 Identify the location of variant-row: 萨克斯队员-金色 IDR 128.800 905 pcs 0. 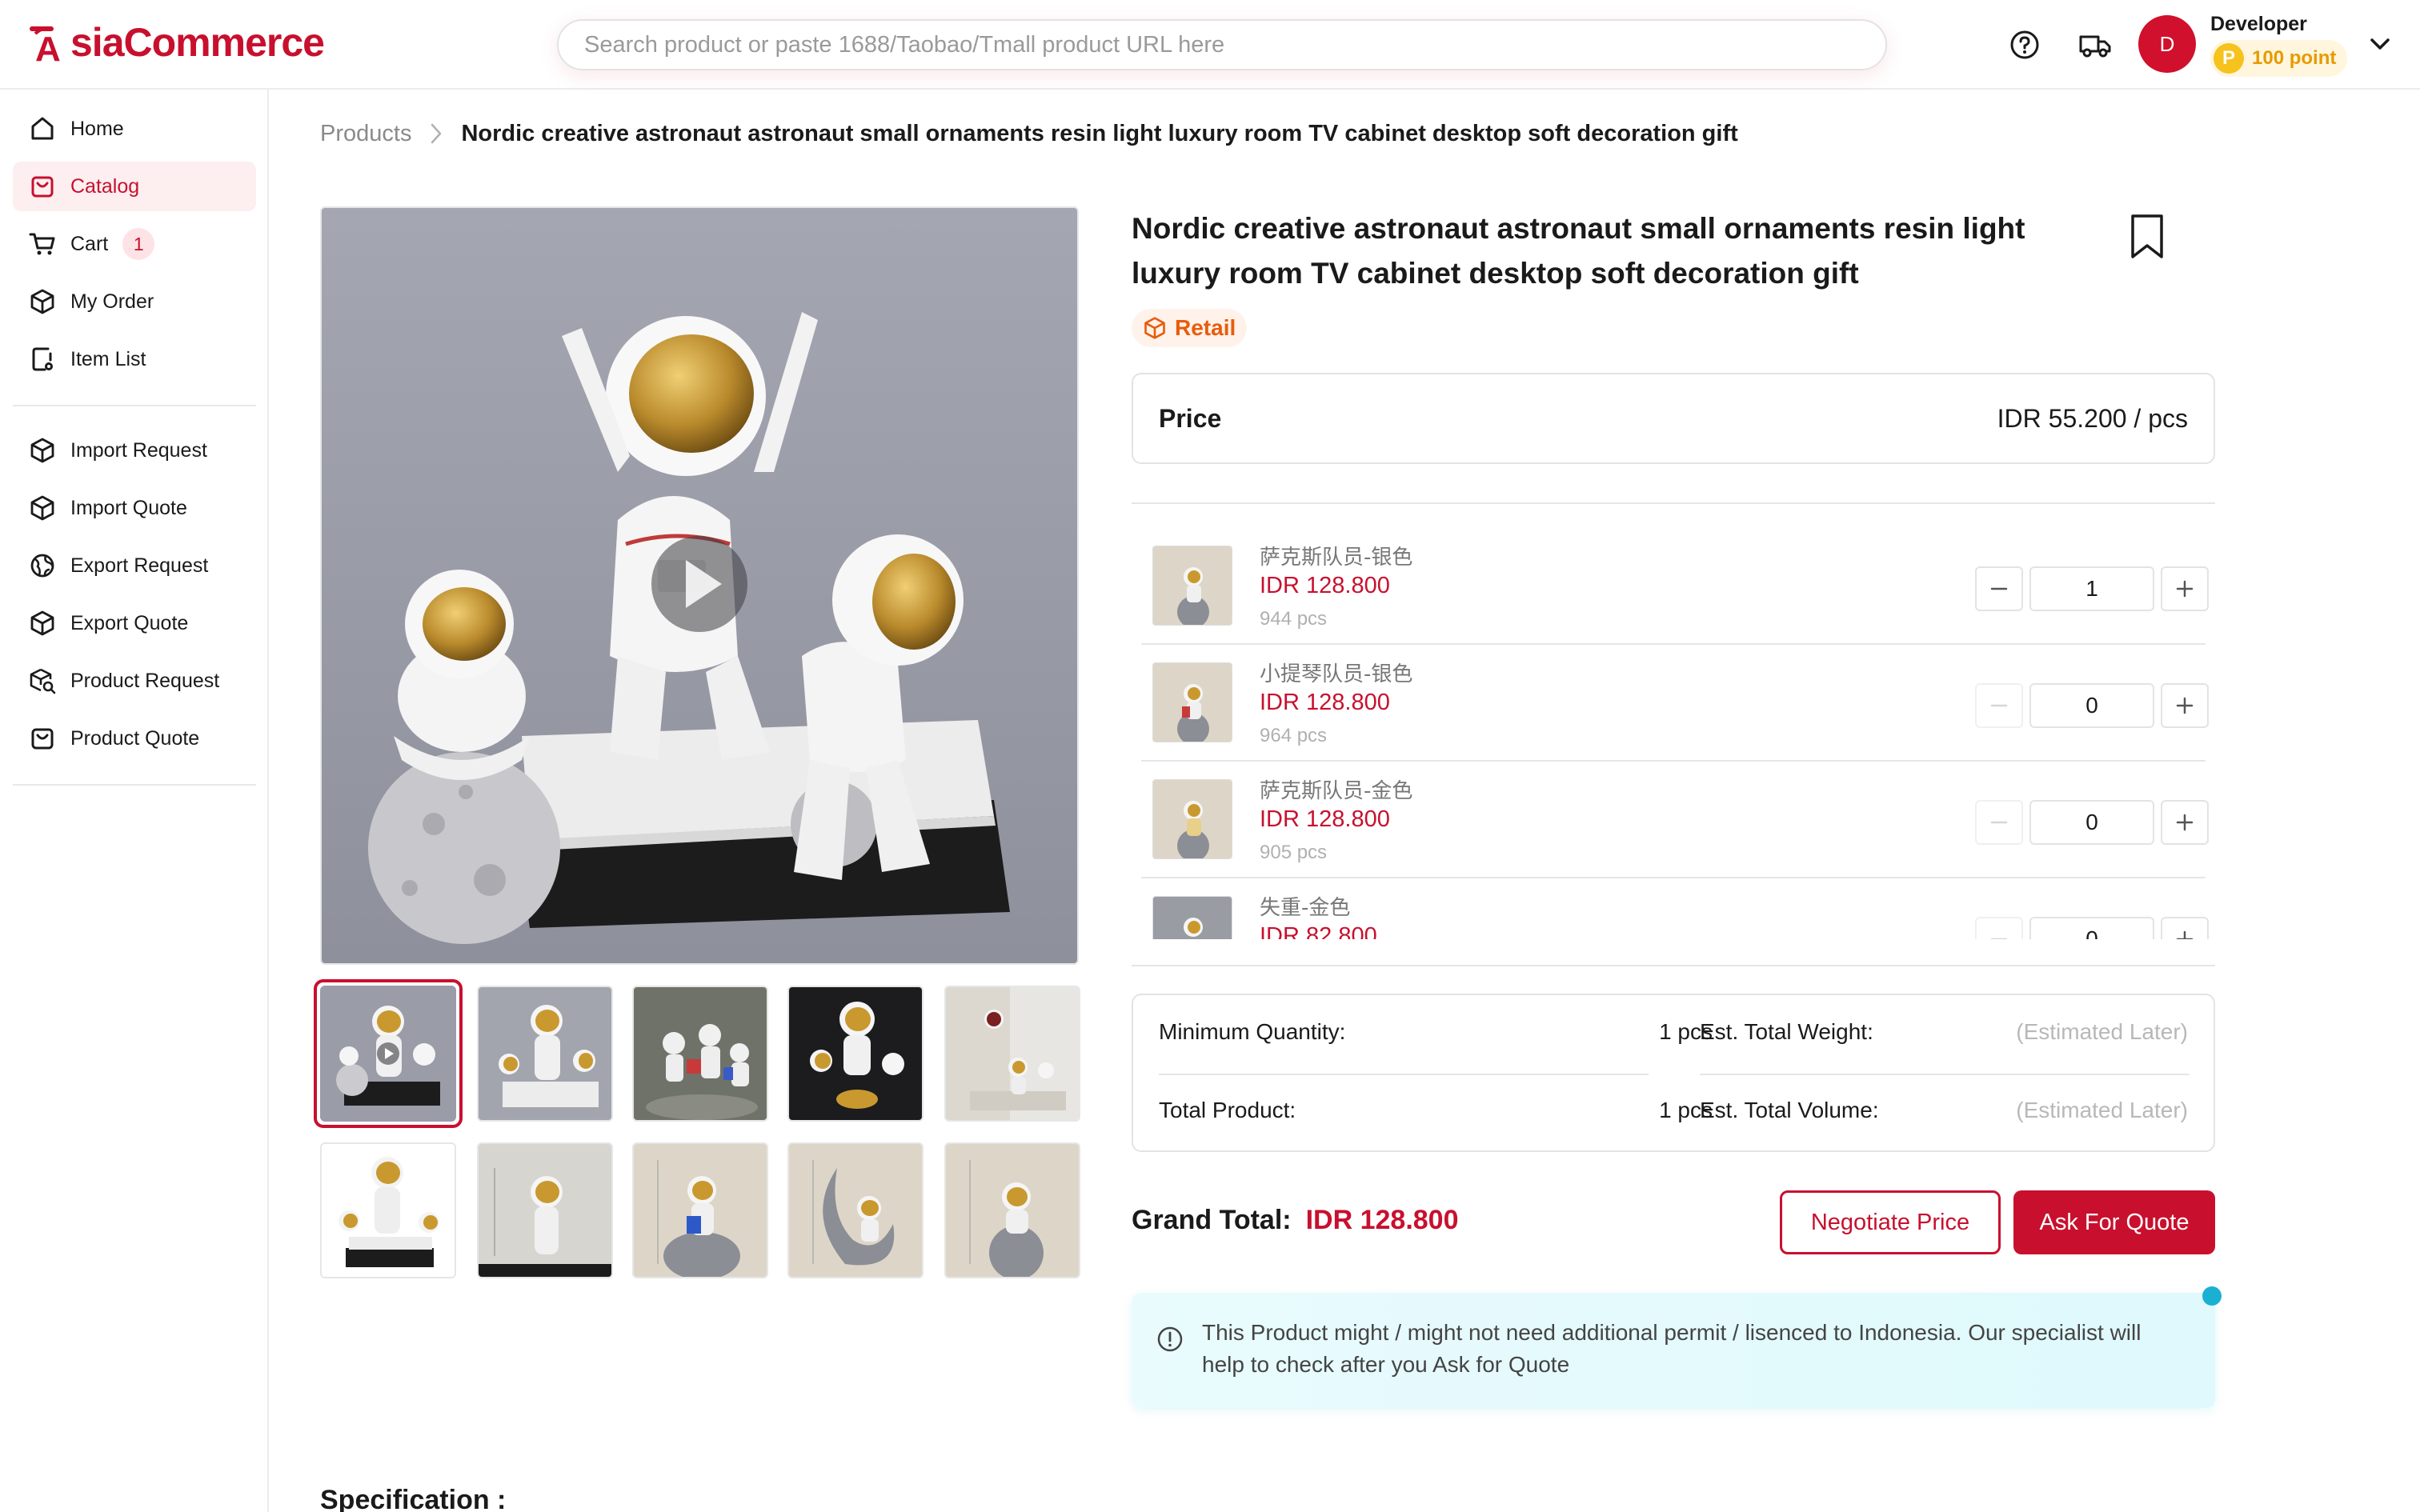
(1675, 820).